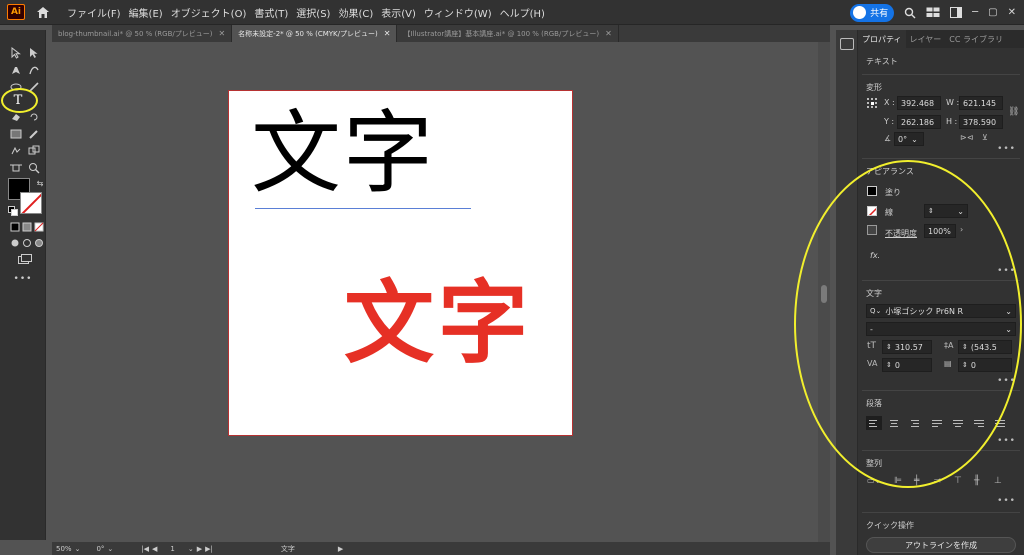  I want to click on rotate-tool-icon, so click(34, 117).